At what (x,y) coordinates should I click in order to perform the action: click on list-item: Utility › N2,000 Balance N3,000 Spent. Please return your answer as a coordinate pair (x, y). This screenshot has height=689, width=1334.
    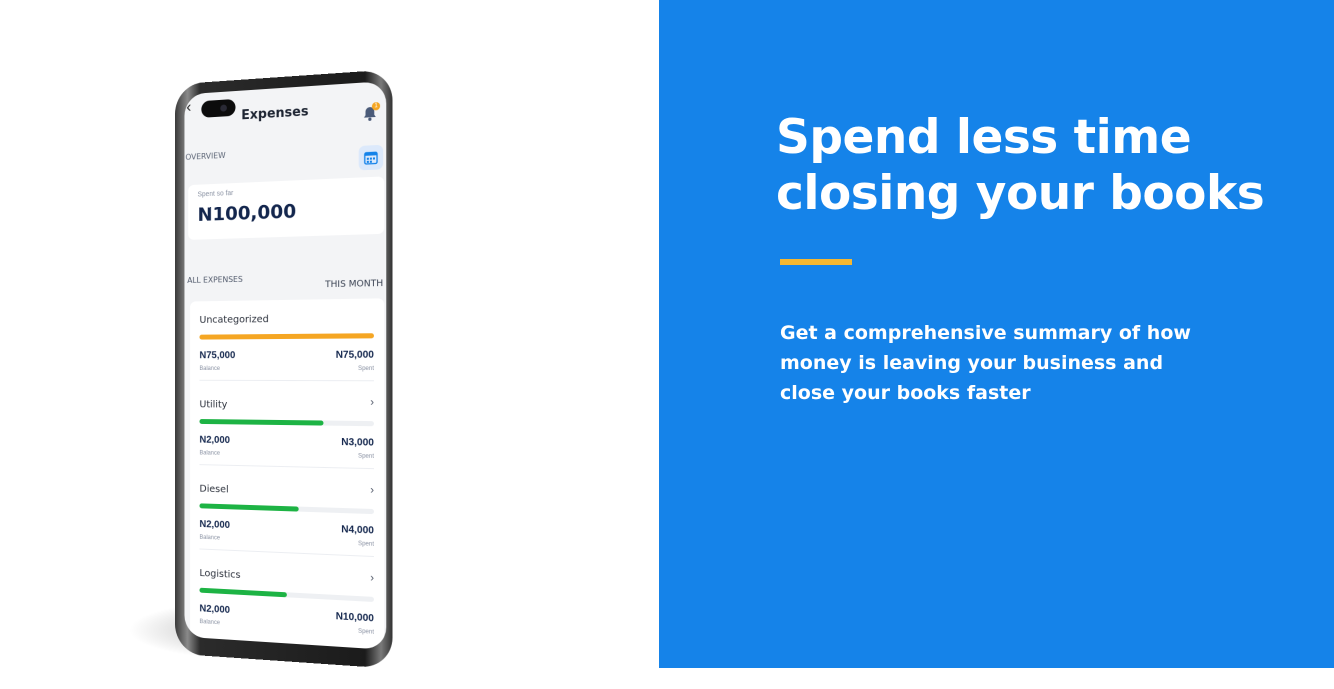
    Looking at the image, I should click on (286, 442).